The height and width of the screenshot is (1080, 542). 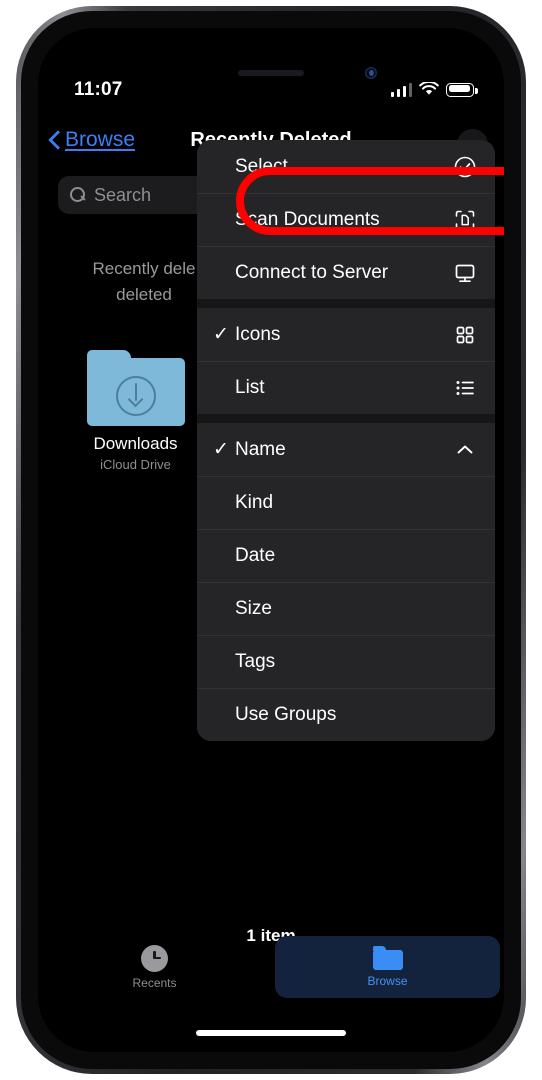 What do you see at coordinates (271, 43) in the screenshot?
I see `notch` at bounding box center [271, 43].